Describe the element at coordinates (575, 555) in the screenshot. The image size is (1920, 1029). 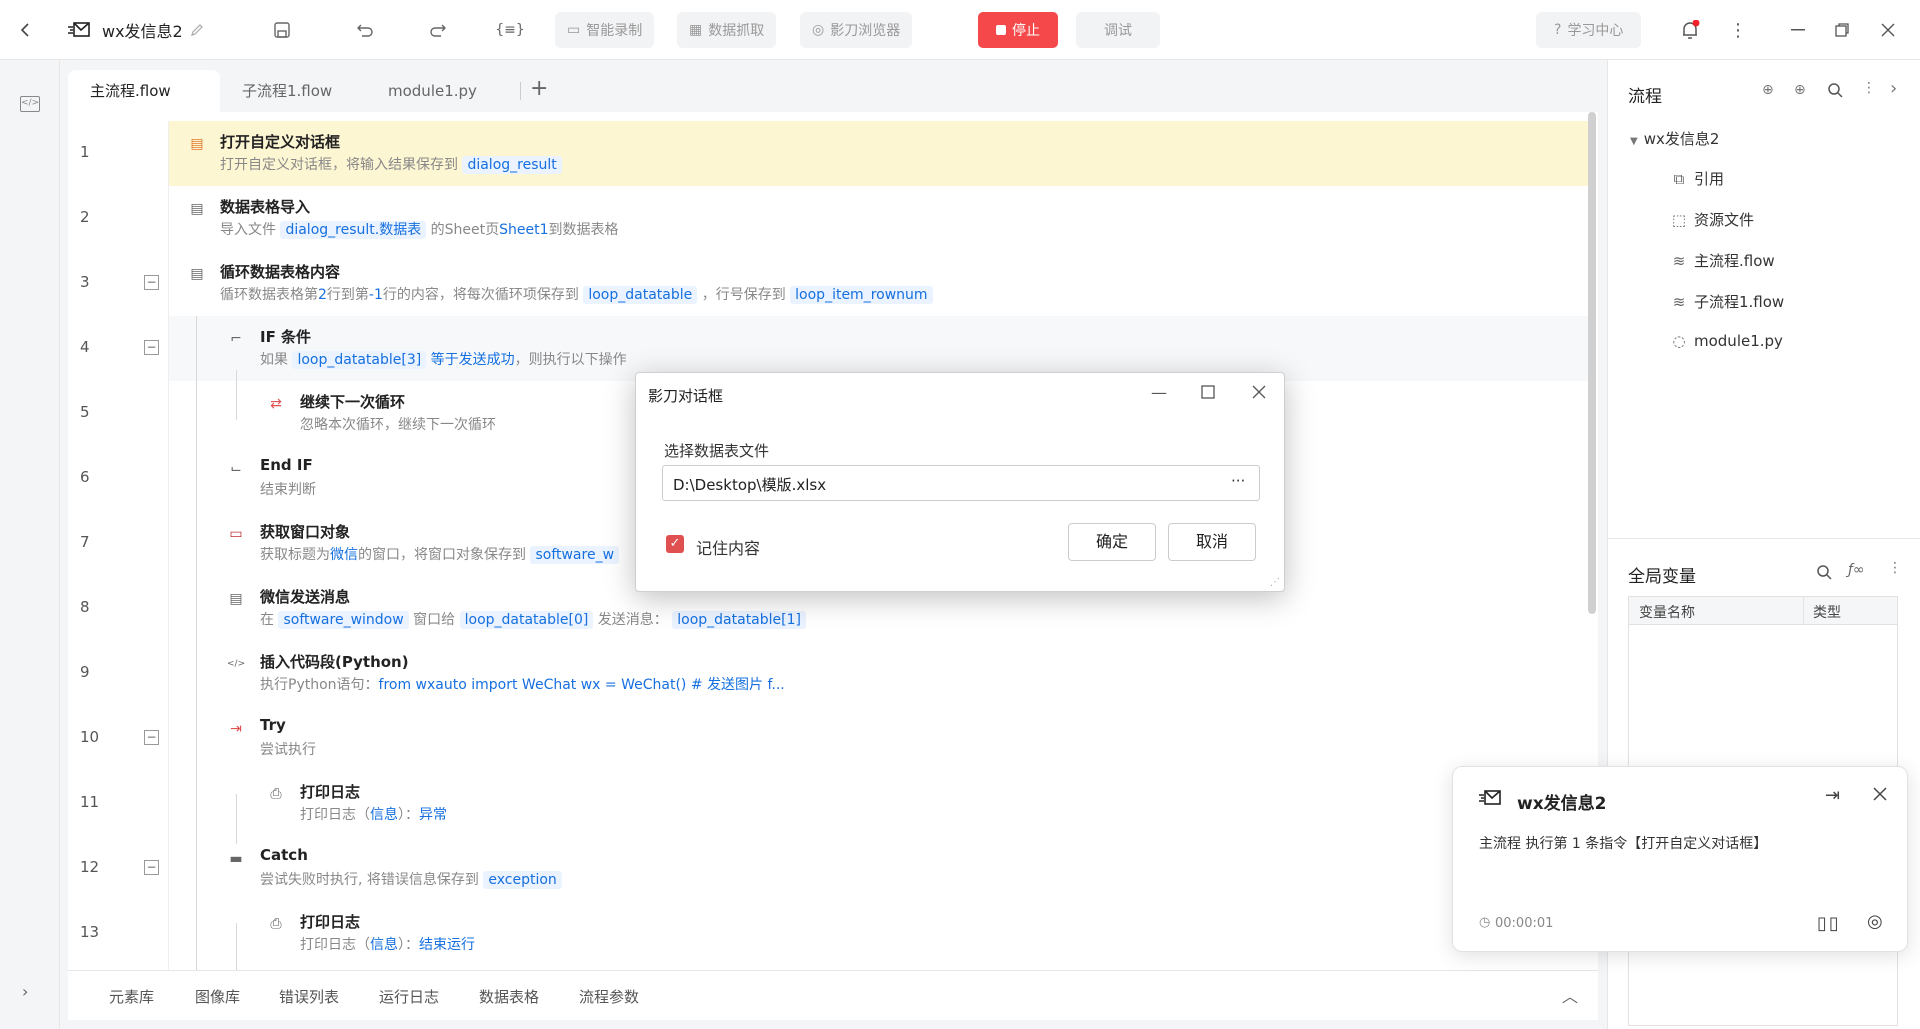
I see `variable-chip: software_w` at that location.